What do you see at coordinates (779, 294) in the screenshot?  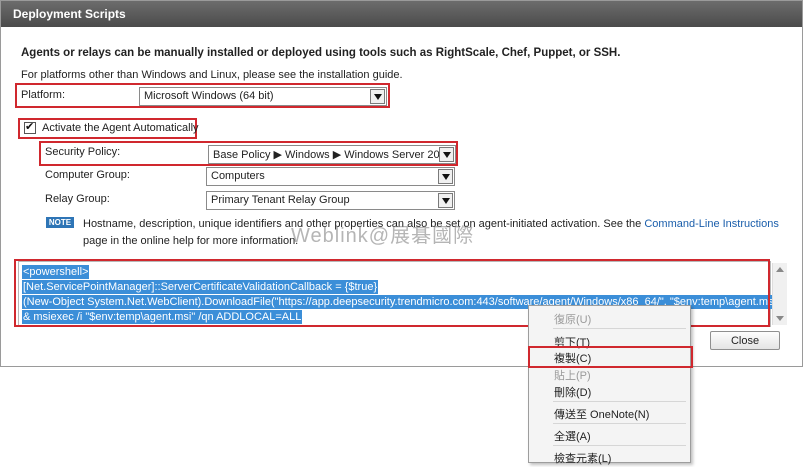 I see `script-scrollbar` at bounding box center [779, 294].